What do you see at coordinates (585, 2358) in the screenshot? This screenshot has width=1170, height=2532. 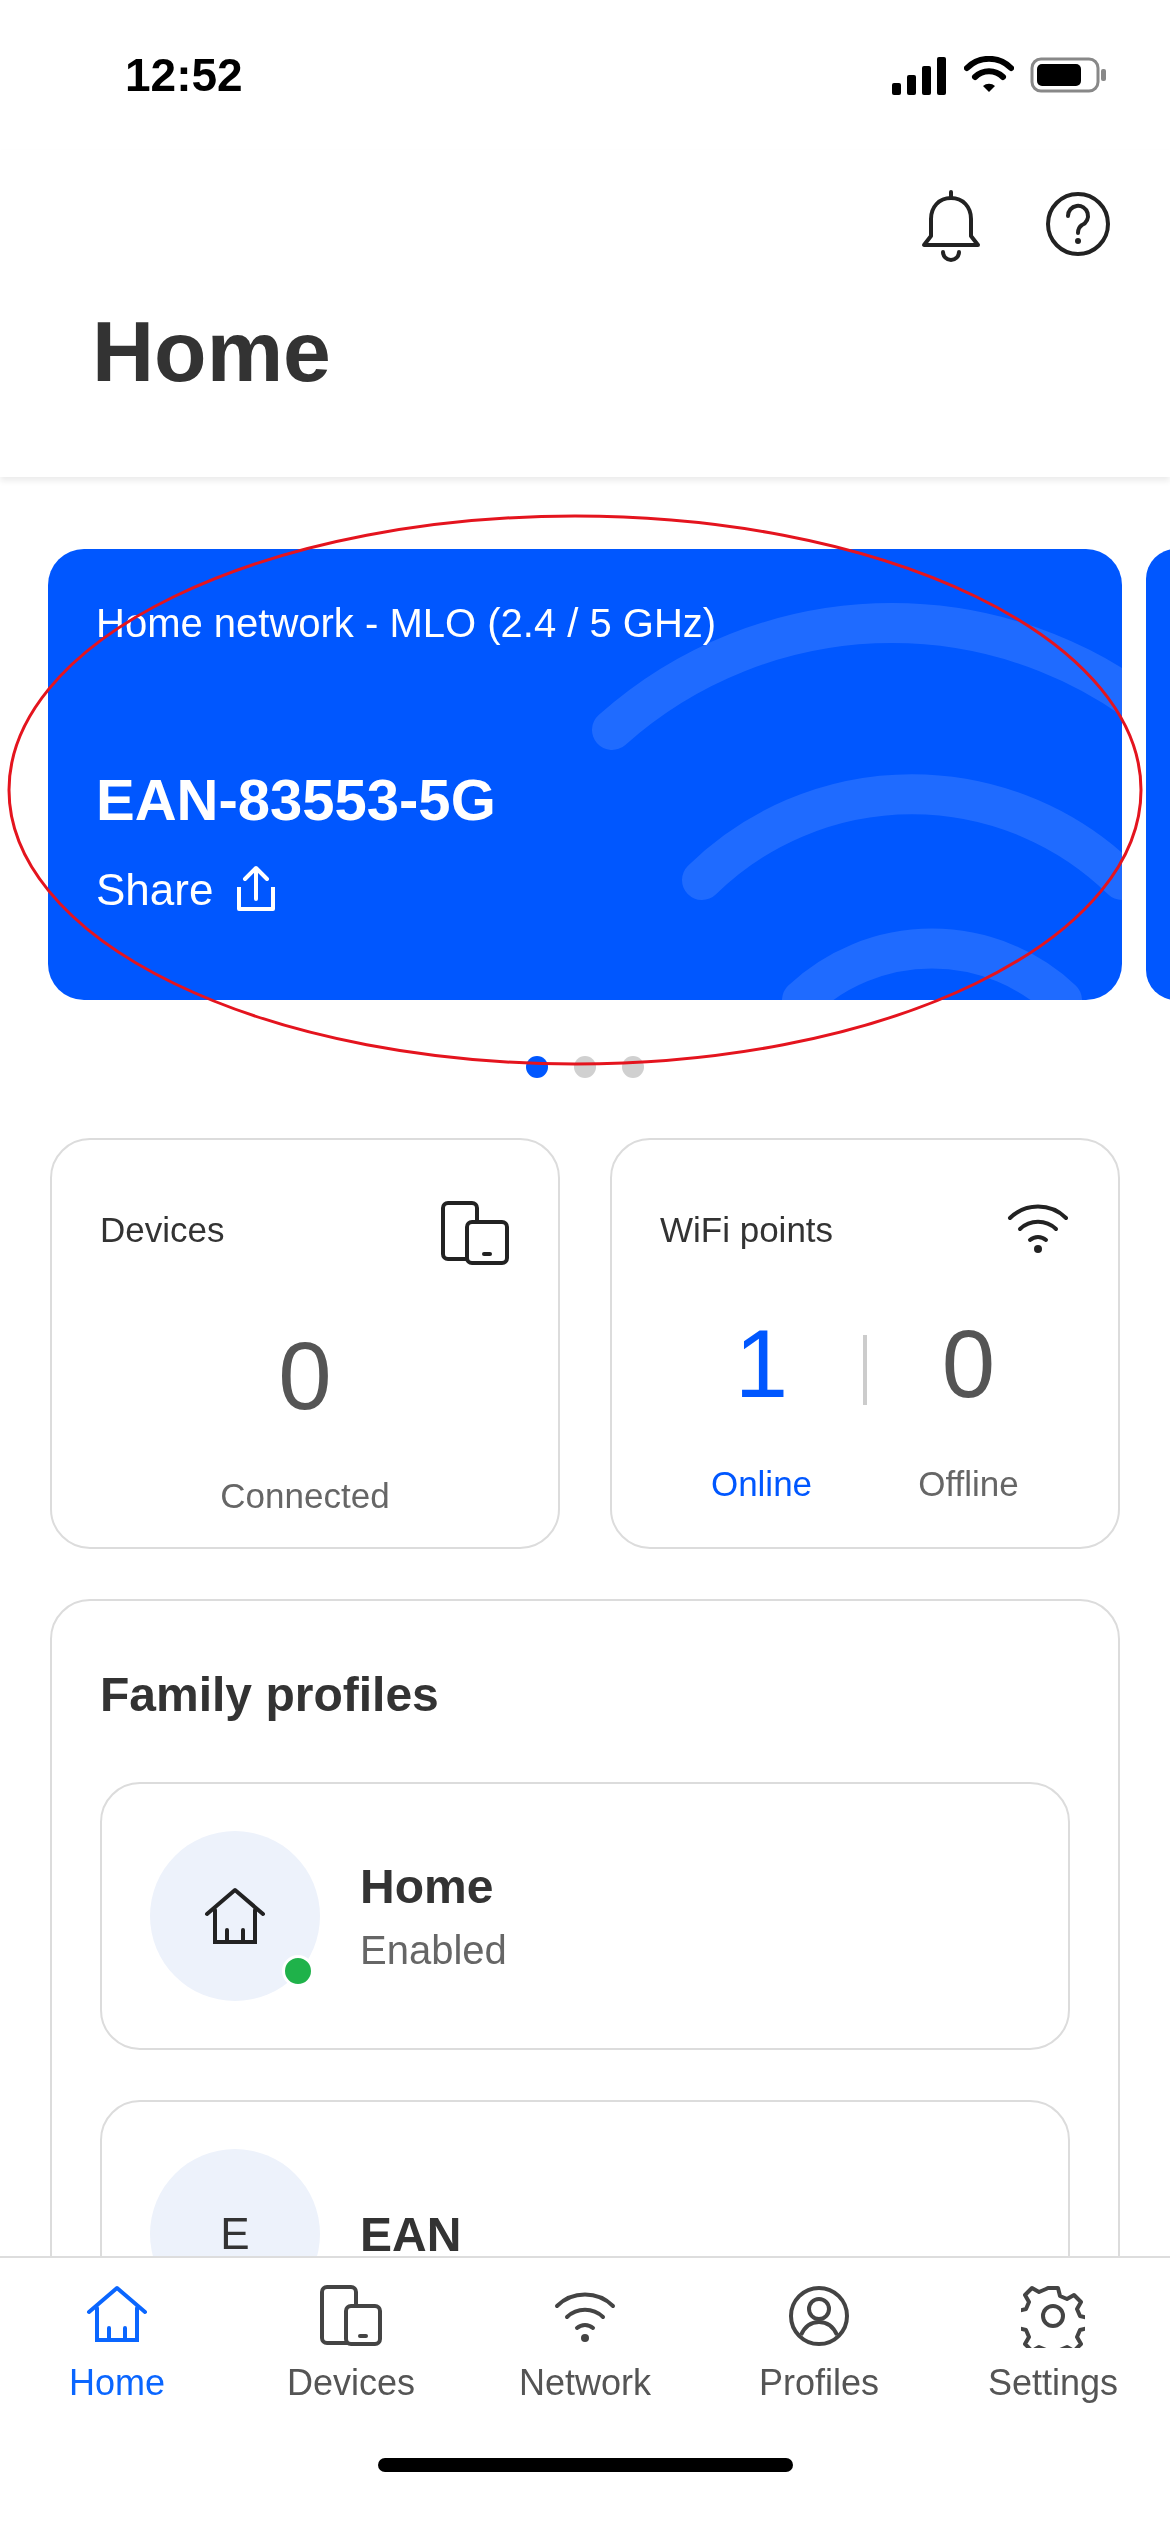 I see `tab-bar-item: Network` at bounding box center [585, 2358].